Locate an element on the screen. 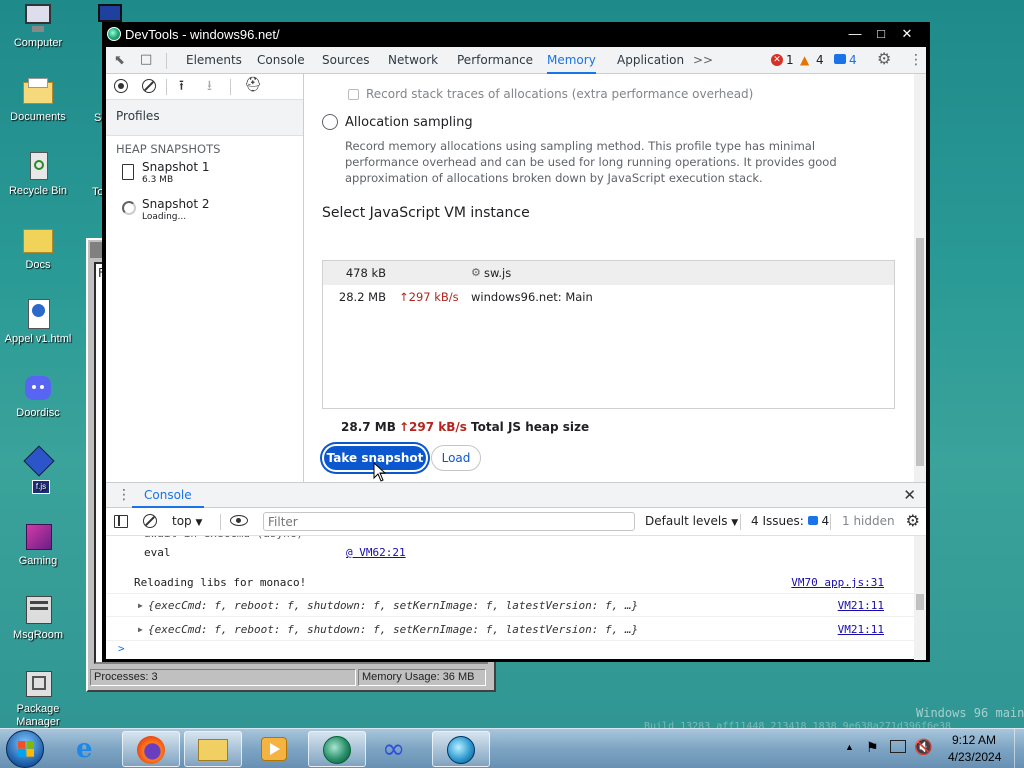 The width and height of the screenshot is (1024, 768). console-source-link: @ VM62:21 is located at coordinates (376, 553).